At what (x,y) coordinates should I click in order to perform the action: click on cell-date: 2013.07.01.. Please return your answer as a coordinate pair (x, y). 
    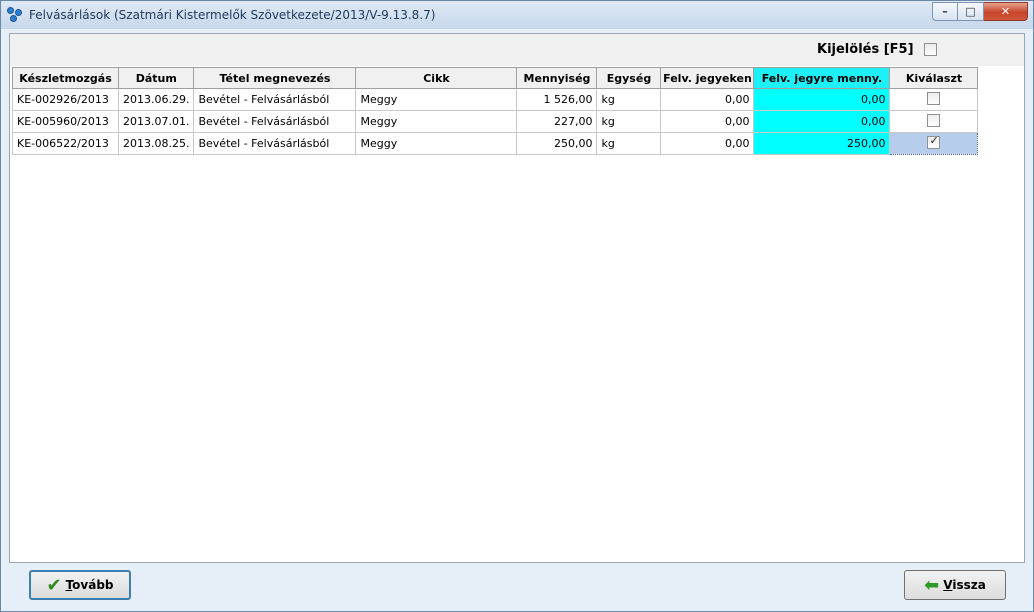
    Looking at the image, I should click on (156, 121).